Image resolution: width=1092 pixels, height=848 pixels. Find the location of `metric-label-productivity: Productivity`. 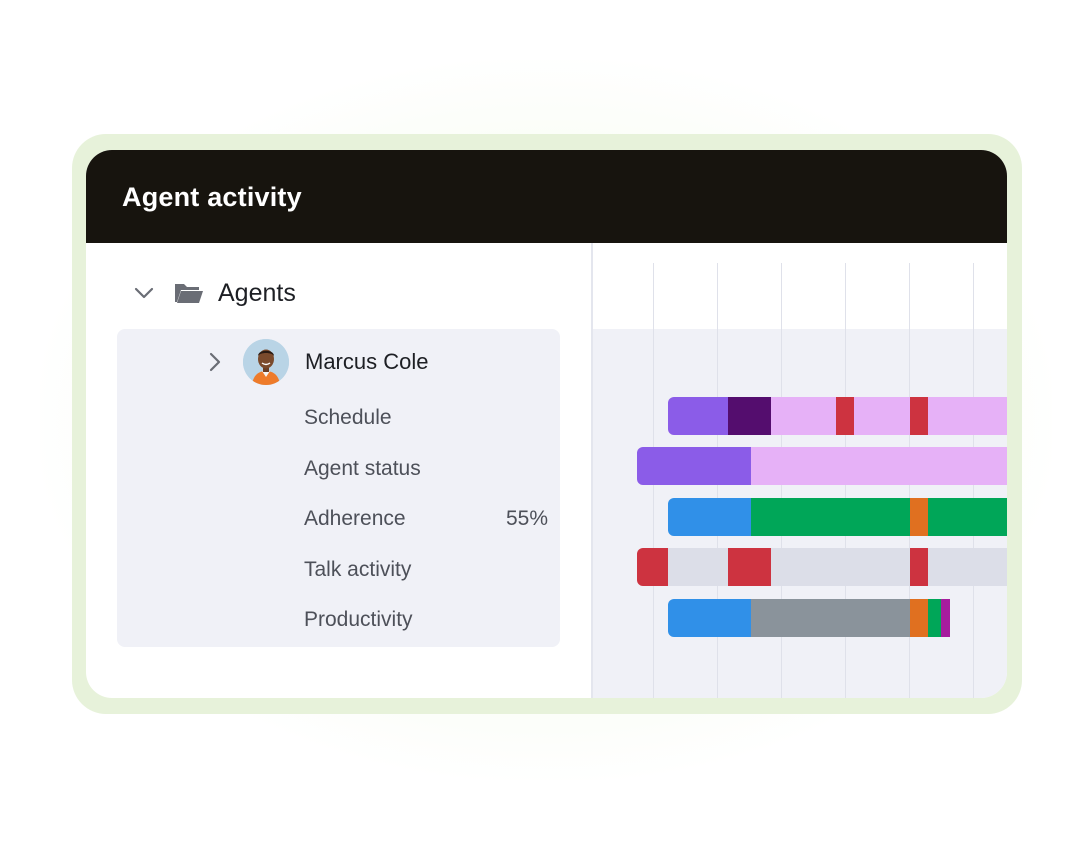

metric-label-productivity: Productivity is located at coordinates (358, 619).